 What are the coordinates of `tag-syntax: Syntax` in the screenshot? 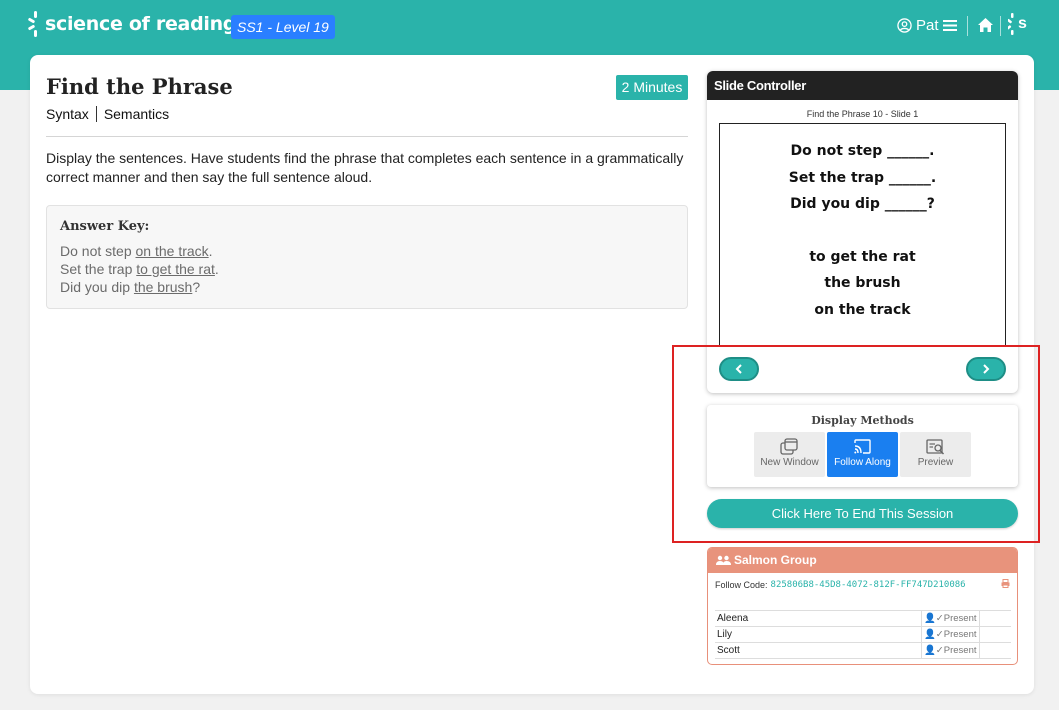 It's located at (67, 114).